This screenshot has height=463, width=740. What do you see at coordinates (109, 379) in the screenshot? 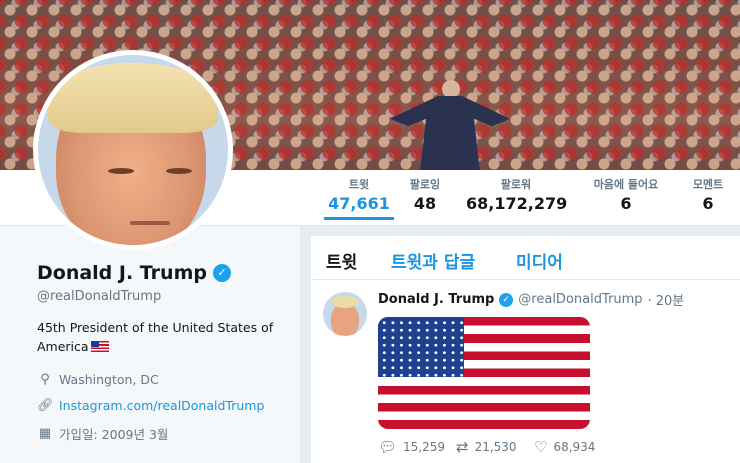
I see `location-text: Washington, DC` at bounding box center [109, 379].